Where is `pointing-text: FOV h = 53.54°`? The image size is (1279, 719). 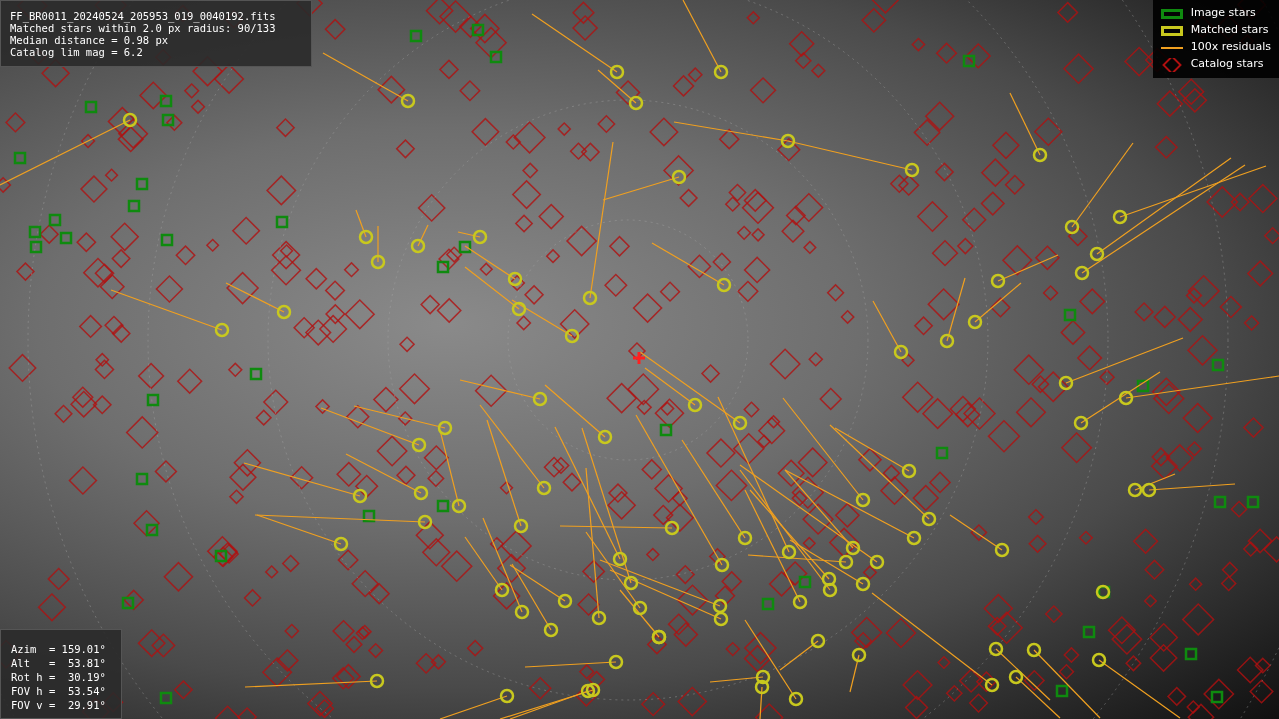
pointing-text: FOV h = 53.54° is located at coordinates (59, 691).